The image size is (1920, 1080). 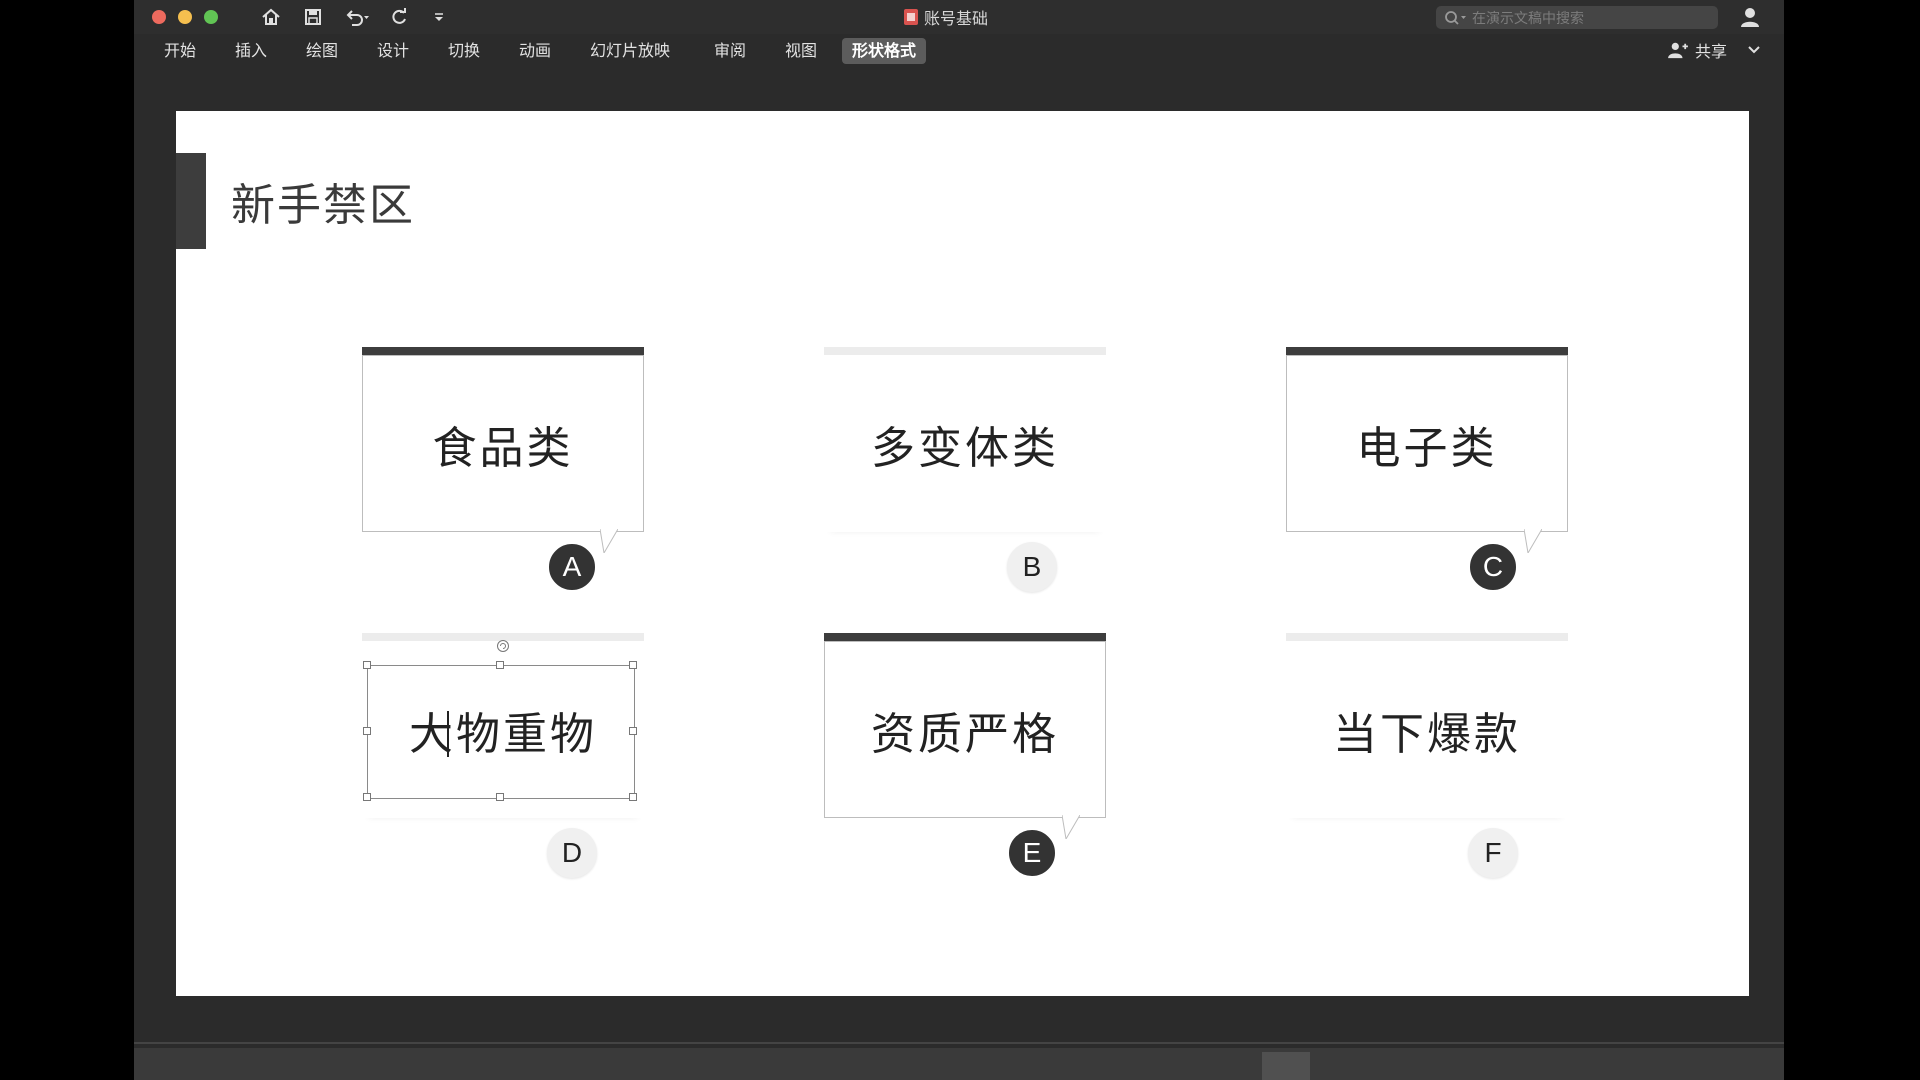 What do you see at coordinates (503, 448) in the screenshot?
I see `card-label: 食品类` at bounding box center [503, 448].